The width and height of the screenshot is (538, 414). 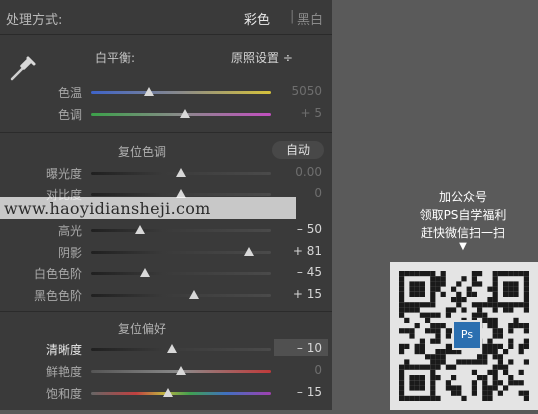 What do you see at coordinates (172, 348) in the screenshot?
I see `clarity-slider-thumb` at bounding box center [172, 348].